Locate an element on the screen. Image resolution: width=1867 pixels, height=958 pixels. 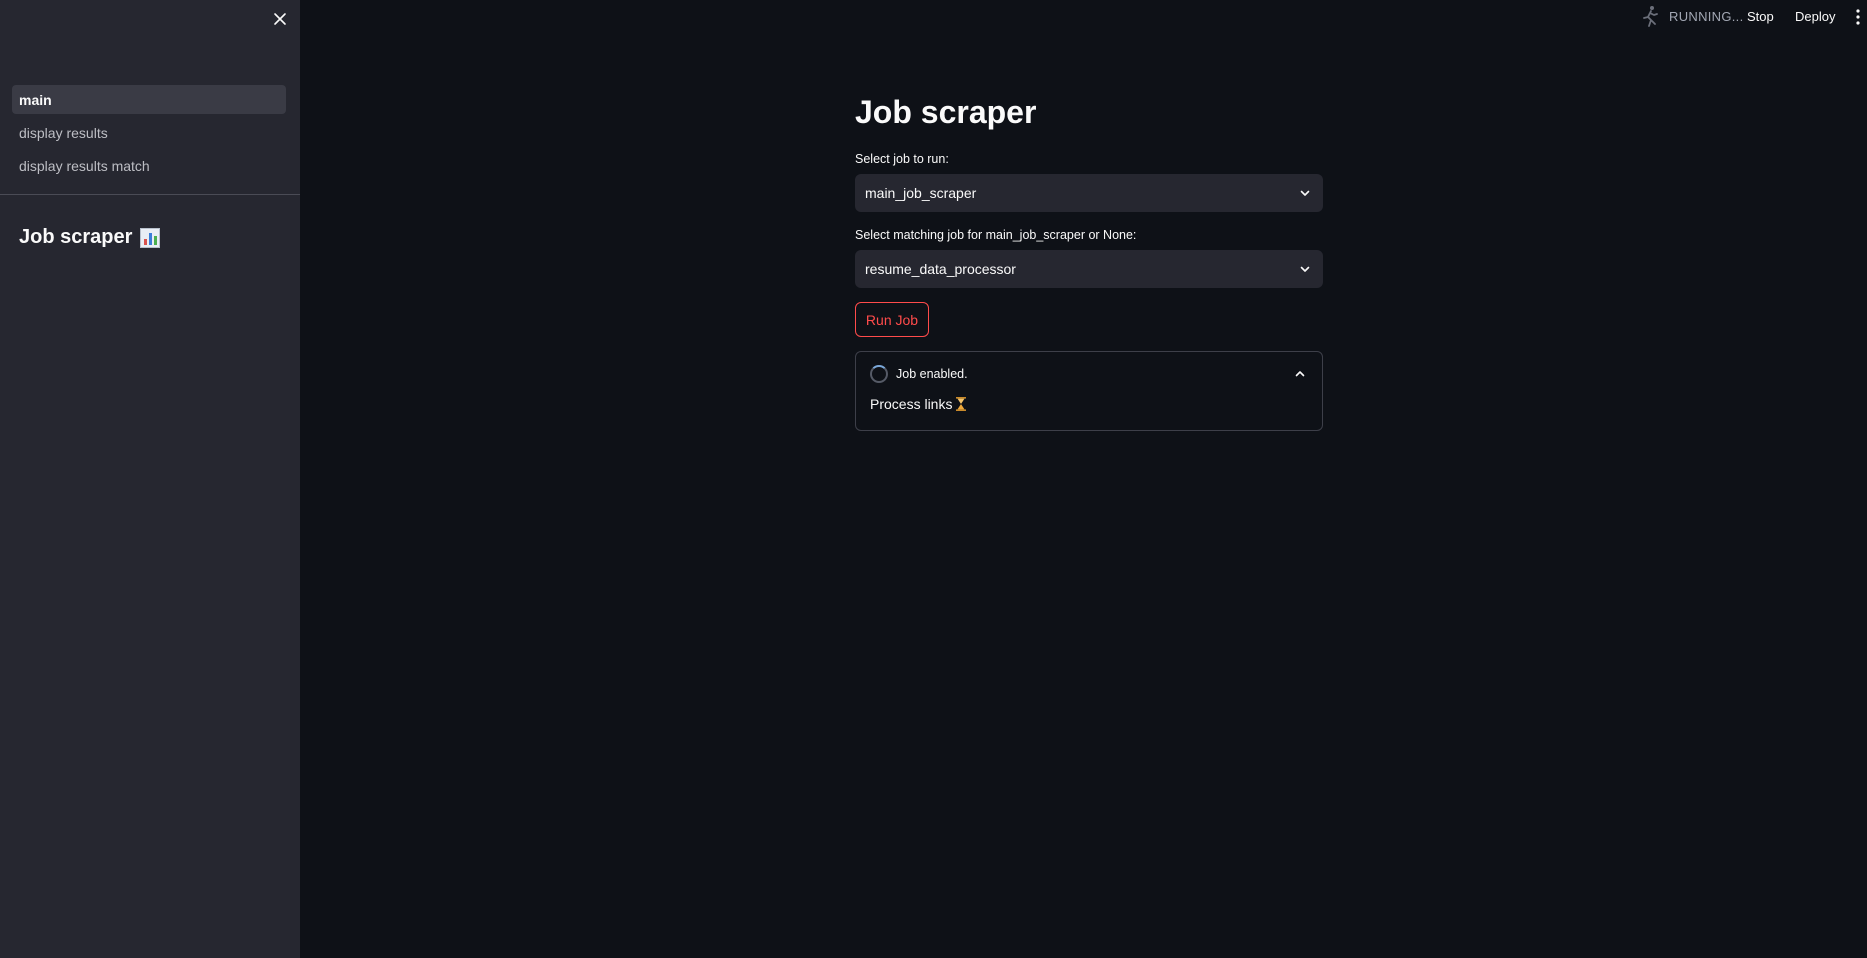
sidebar-item-label: display results match is located at coordinates (84, 165).